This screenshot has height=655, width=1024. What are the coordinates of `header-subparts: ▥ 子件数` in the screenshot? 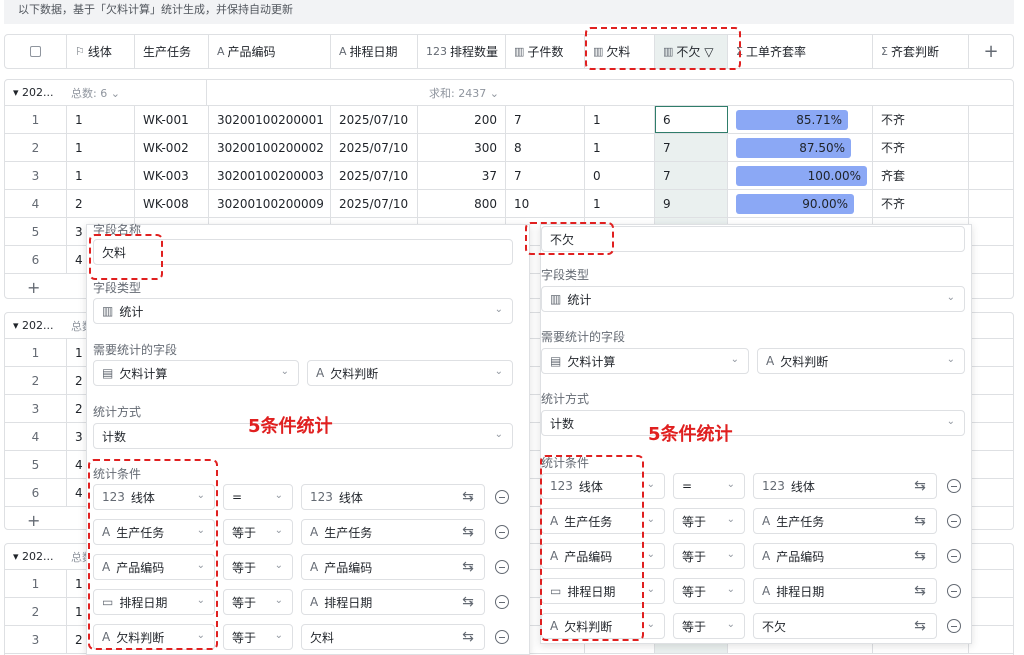 It's located at (545, 51).